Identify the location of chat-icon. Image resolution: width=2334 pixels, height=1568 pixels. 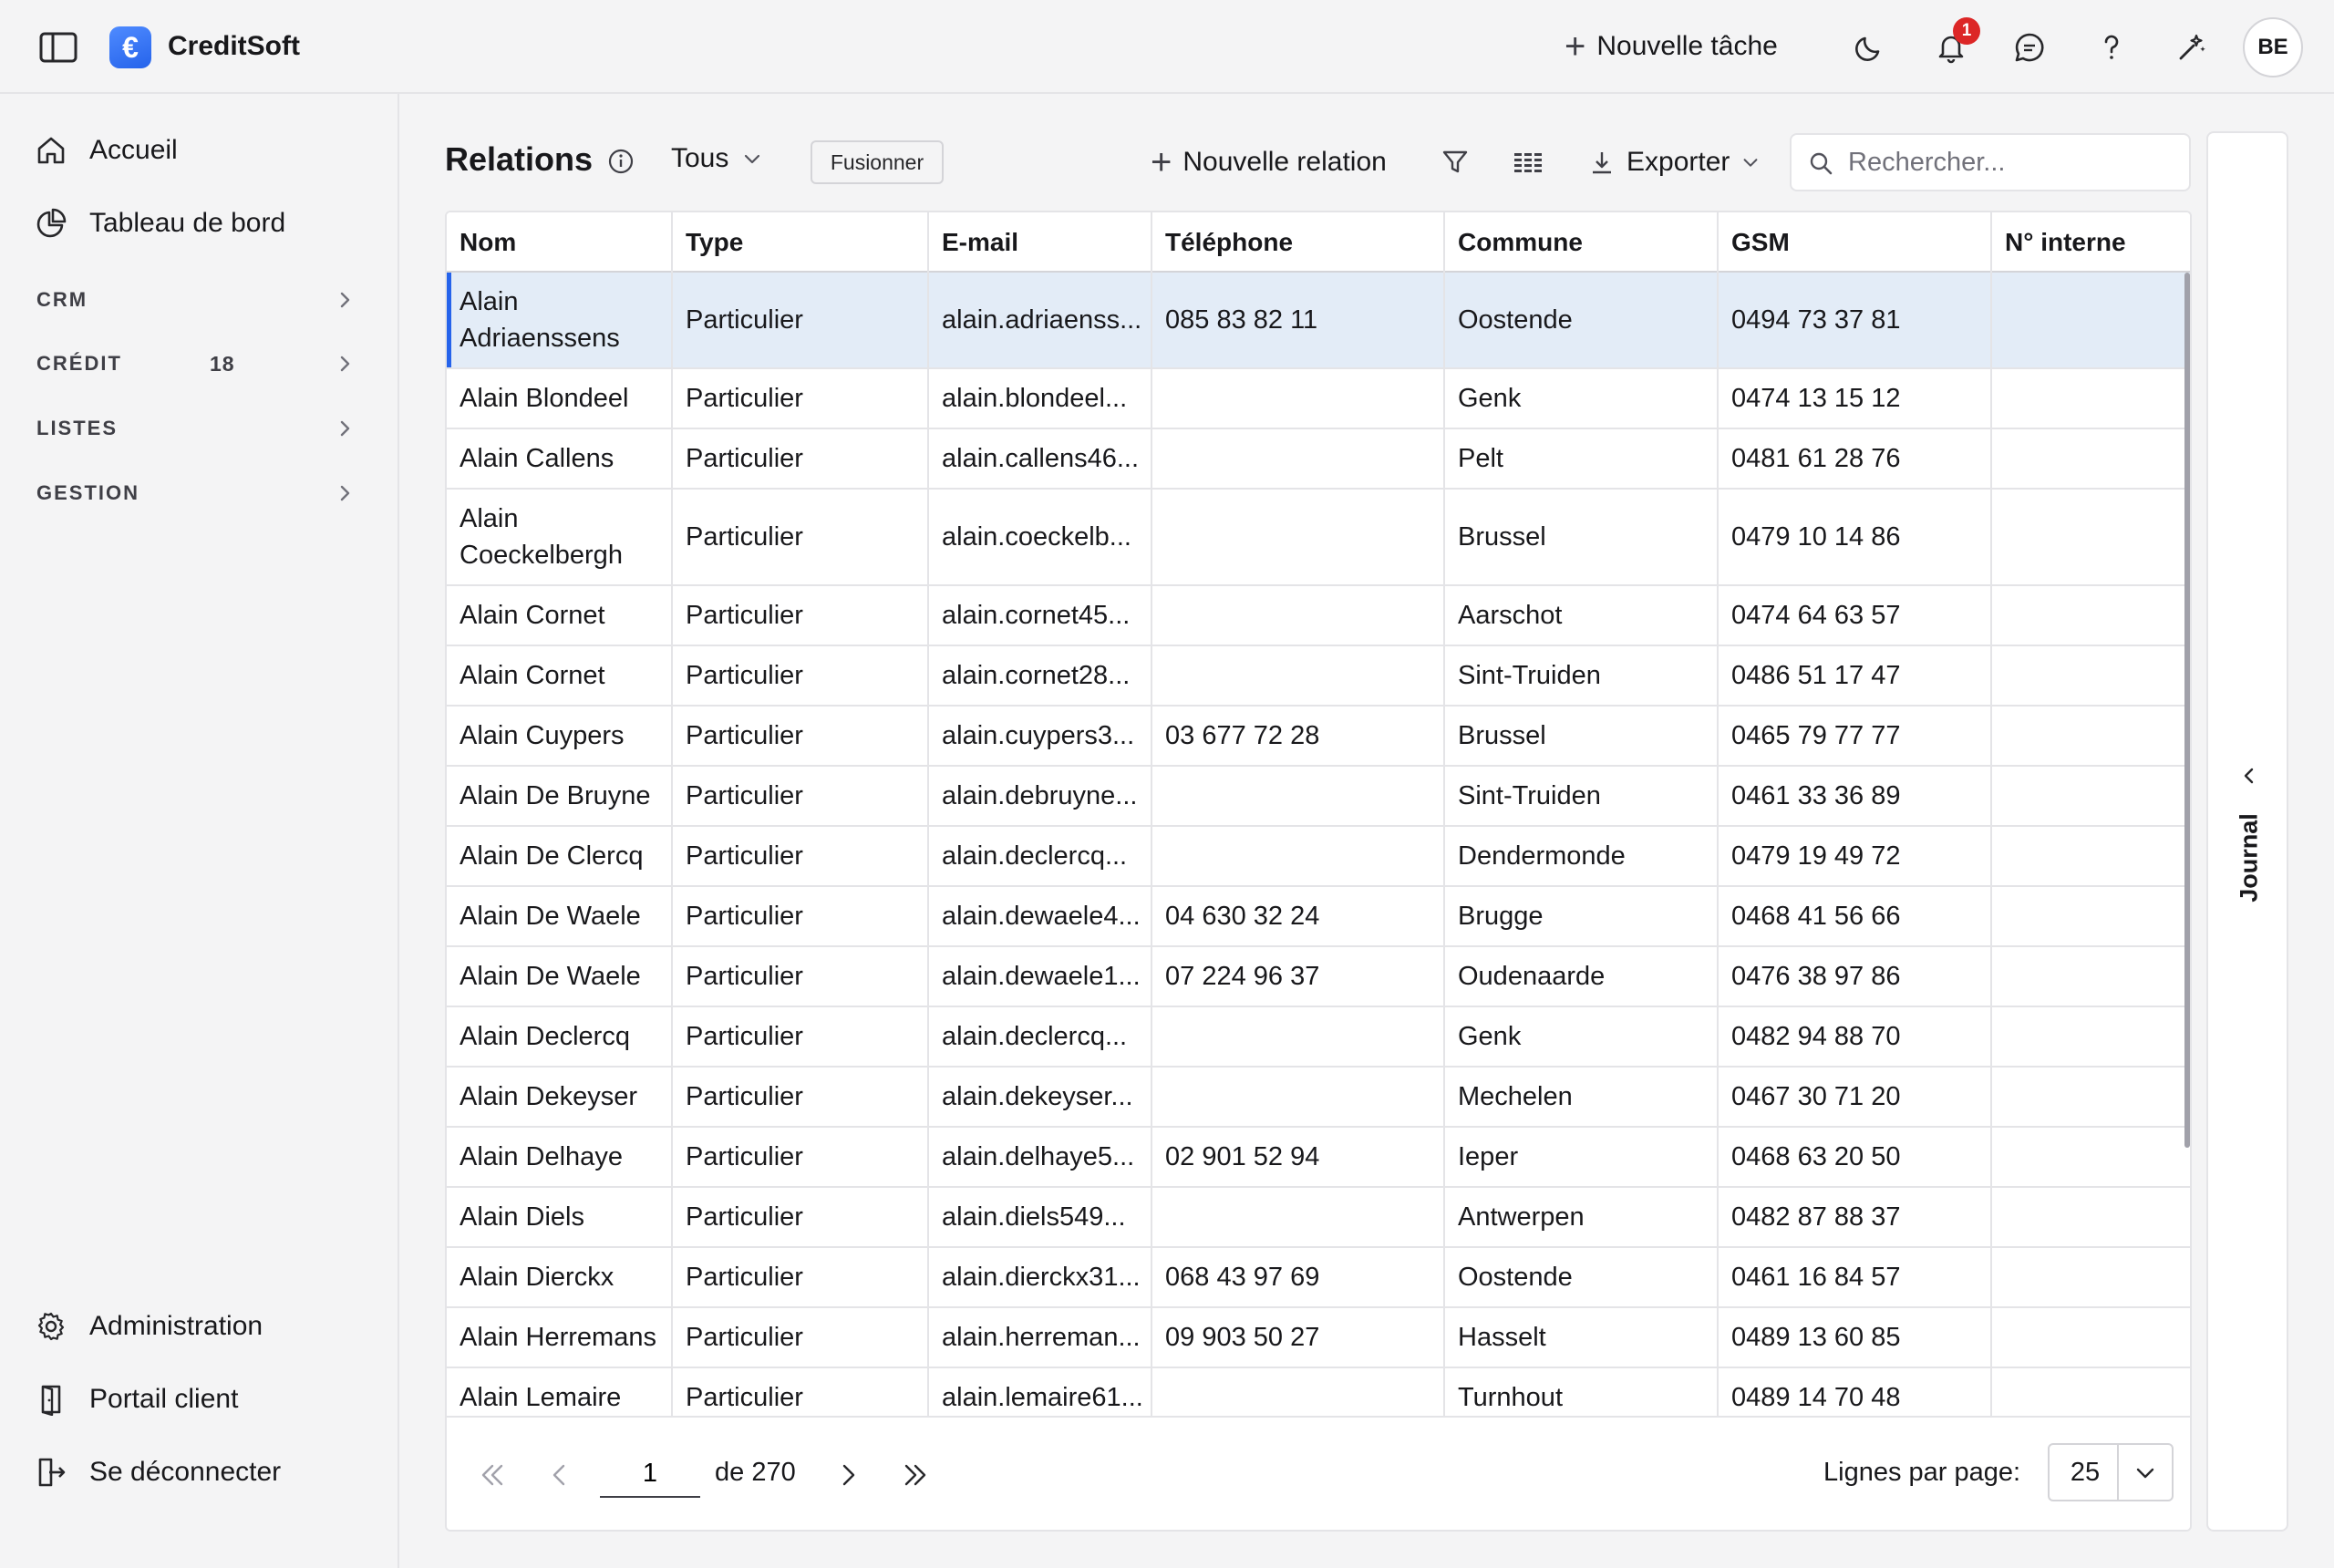
(2030, 47).